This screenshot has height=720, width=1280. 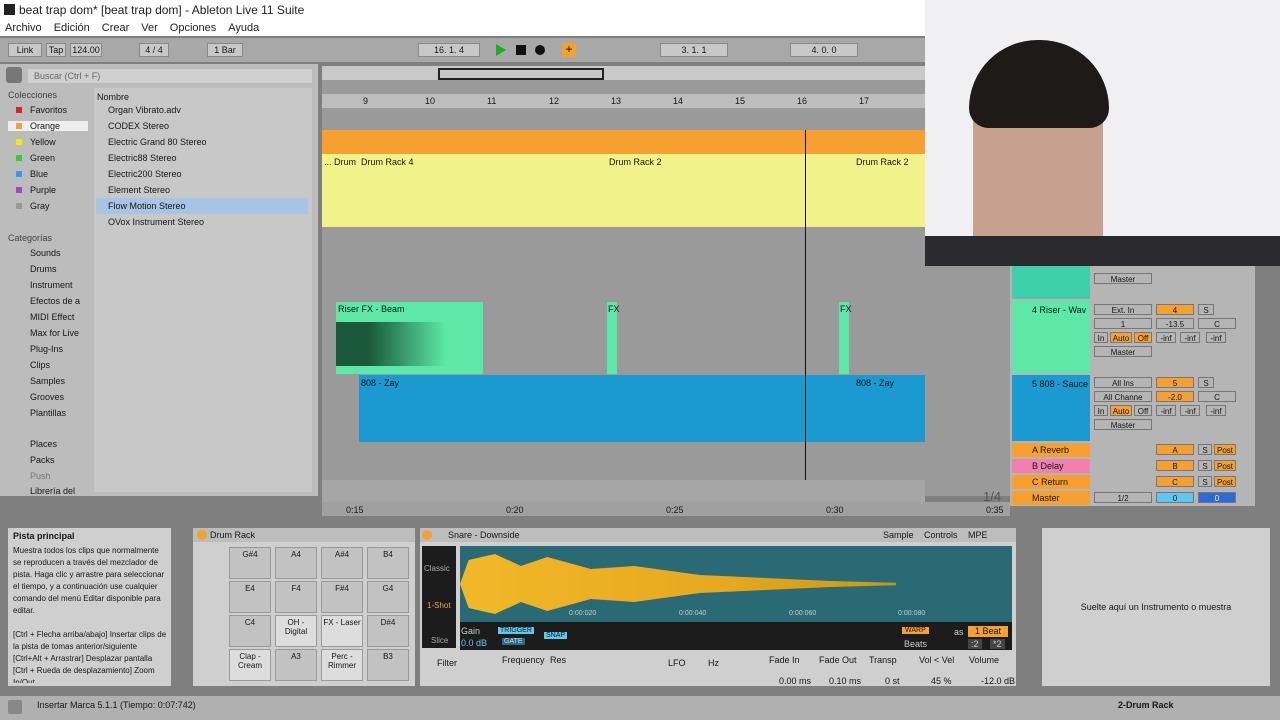 What do you see at coordinates (202, 190) in the screenshot?
I see `file-item: Element Stereo` at bounding box center [202, 190].